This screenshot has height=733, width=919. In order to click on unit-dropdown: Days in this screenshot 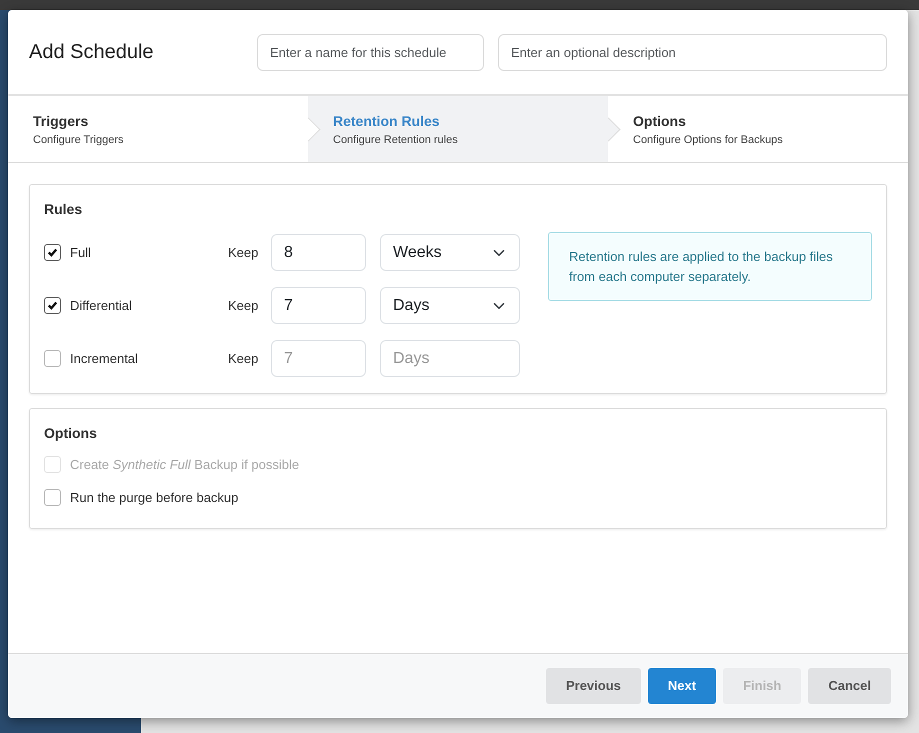, I will do `click(450, 305)`.